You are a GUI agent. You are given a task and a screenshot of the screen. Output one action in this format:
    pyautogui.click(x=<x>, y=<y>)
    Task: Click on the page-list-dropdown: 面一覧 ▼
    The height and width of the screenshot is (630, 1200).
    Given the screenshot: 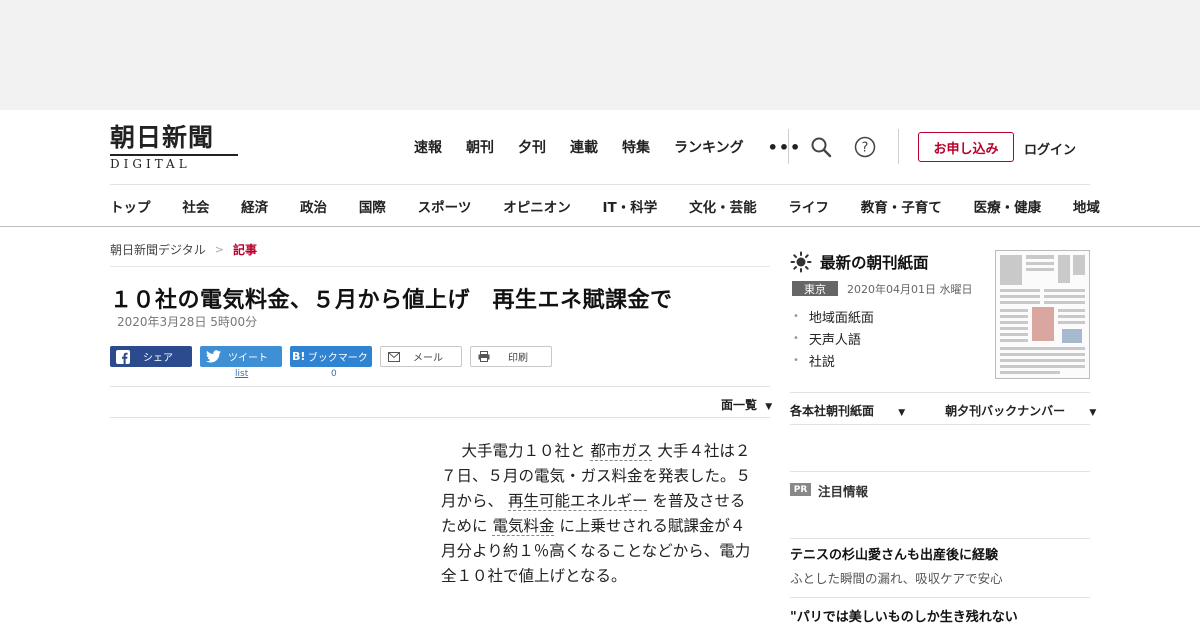 What is the action you would take?
    pyautogui.click(x=746, y=404)
    